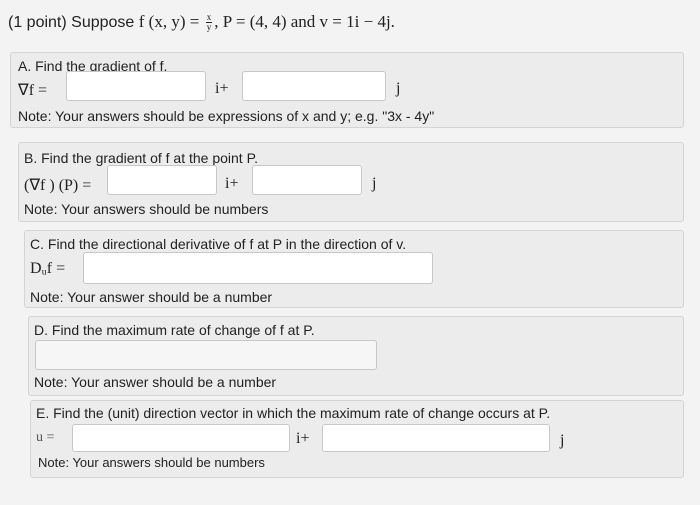 The width and height of the screenshot is (700, 505). I want to click on part-e-j-component-input, so click(436, 438).